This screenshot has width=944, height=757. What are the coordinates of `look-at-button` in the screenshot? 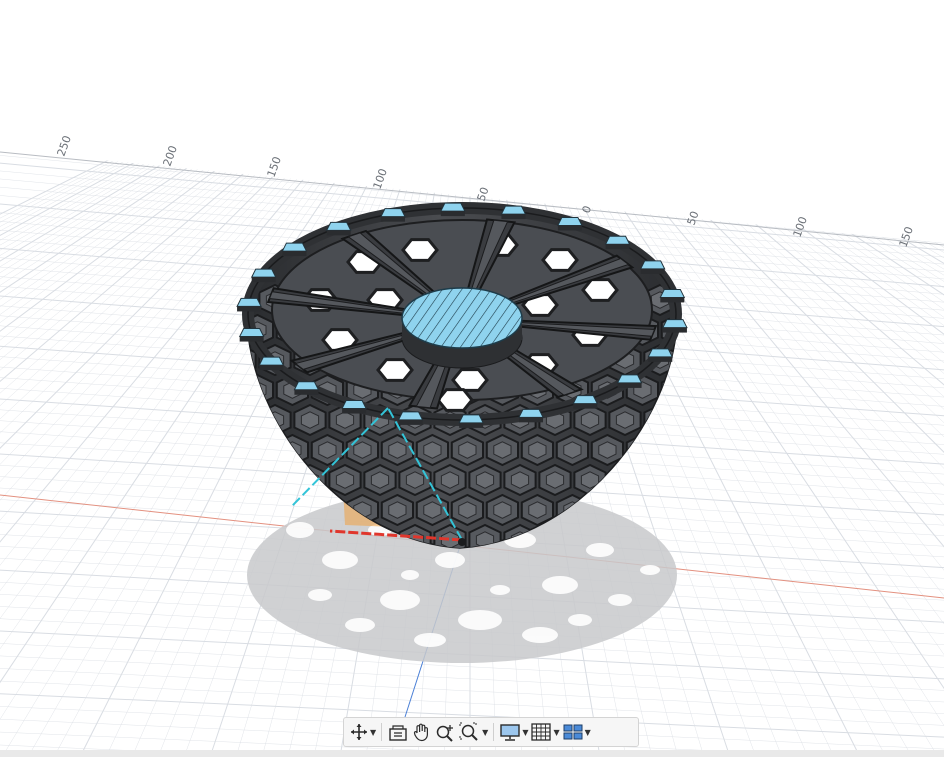 It's located at (398, 732).